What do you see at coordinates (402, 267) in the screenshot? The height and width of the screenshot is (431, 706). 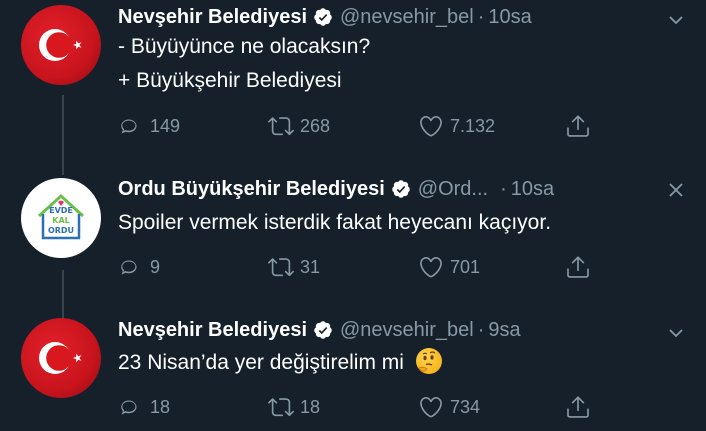 I see `tweet-actions: 9 31 701` at bounding box center [402, 267].